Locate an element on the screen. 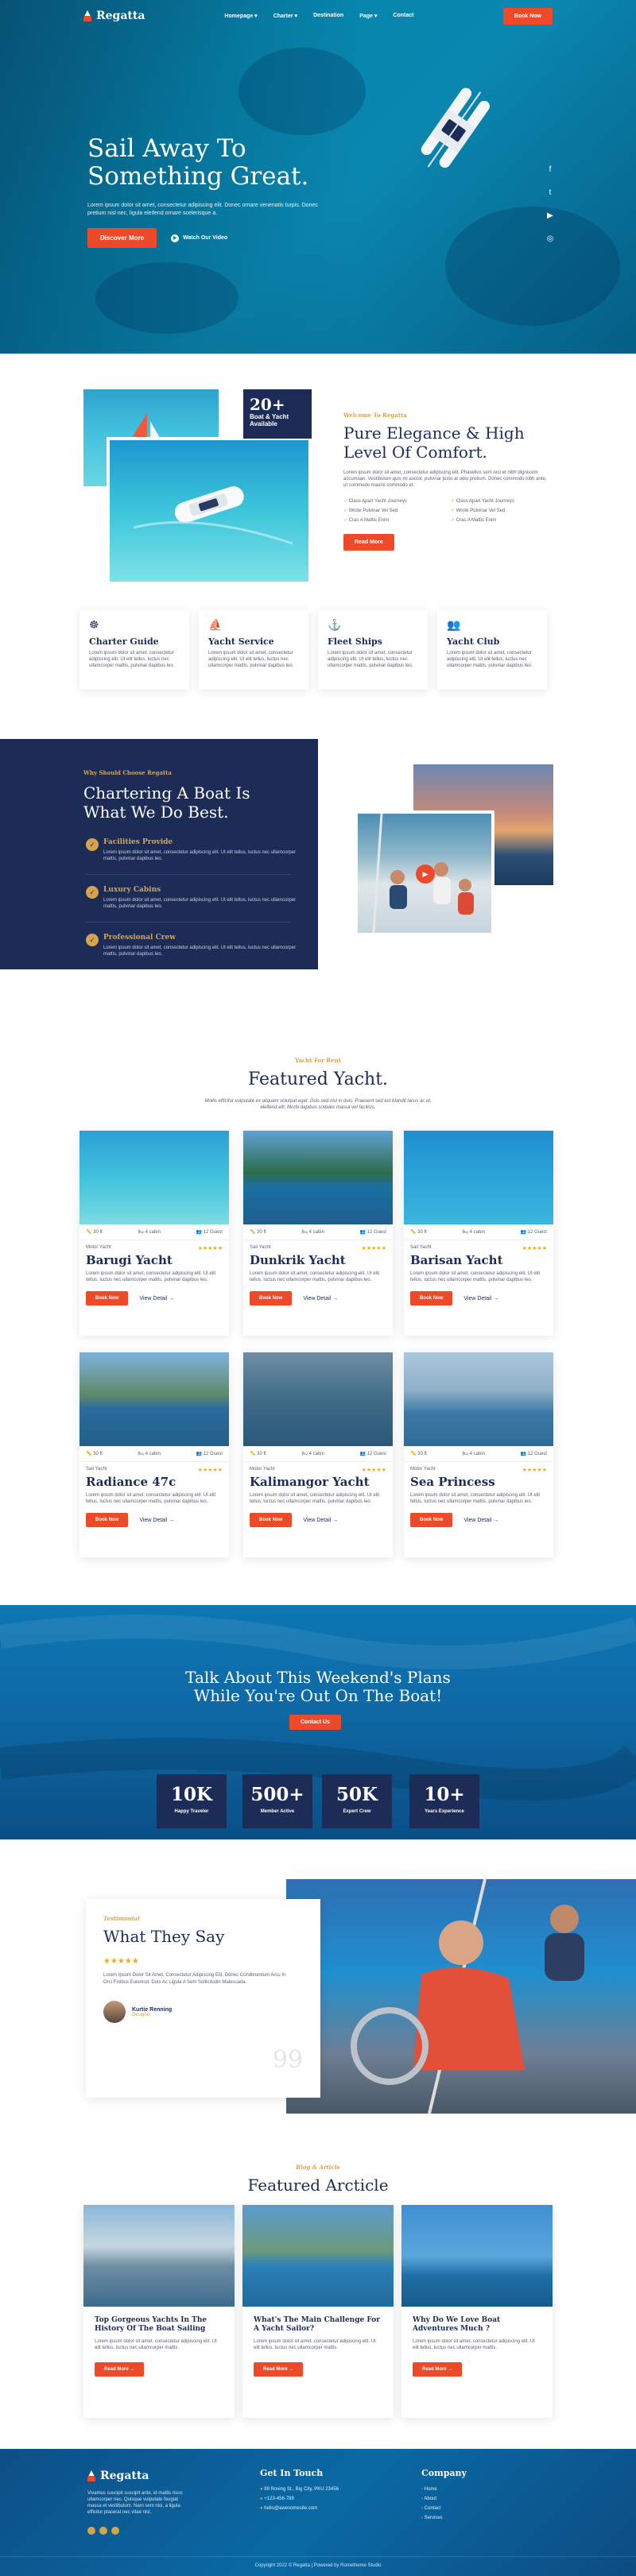  contact-us-button: Contact Us is located at coordinates (315, 1722).